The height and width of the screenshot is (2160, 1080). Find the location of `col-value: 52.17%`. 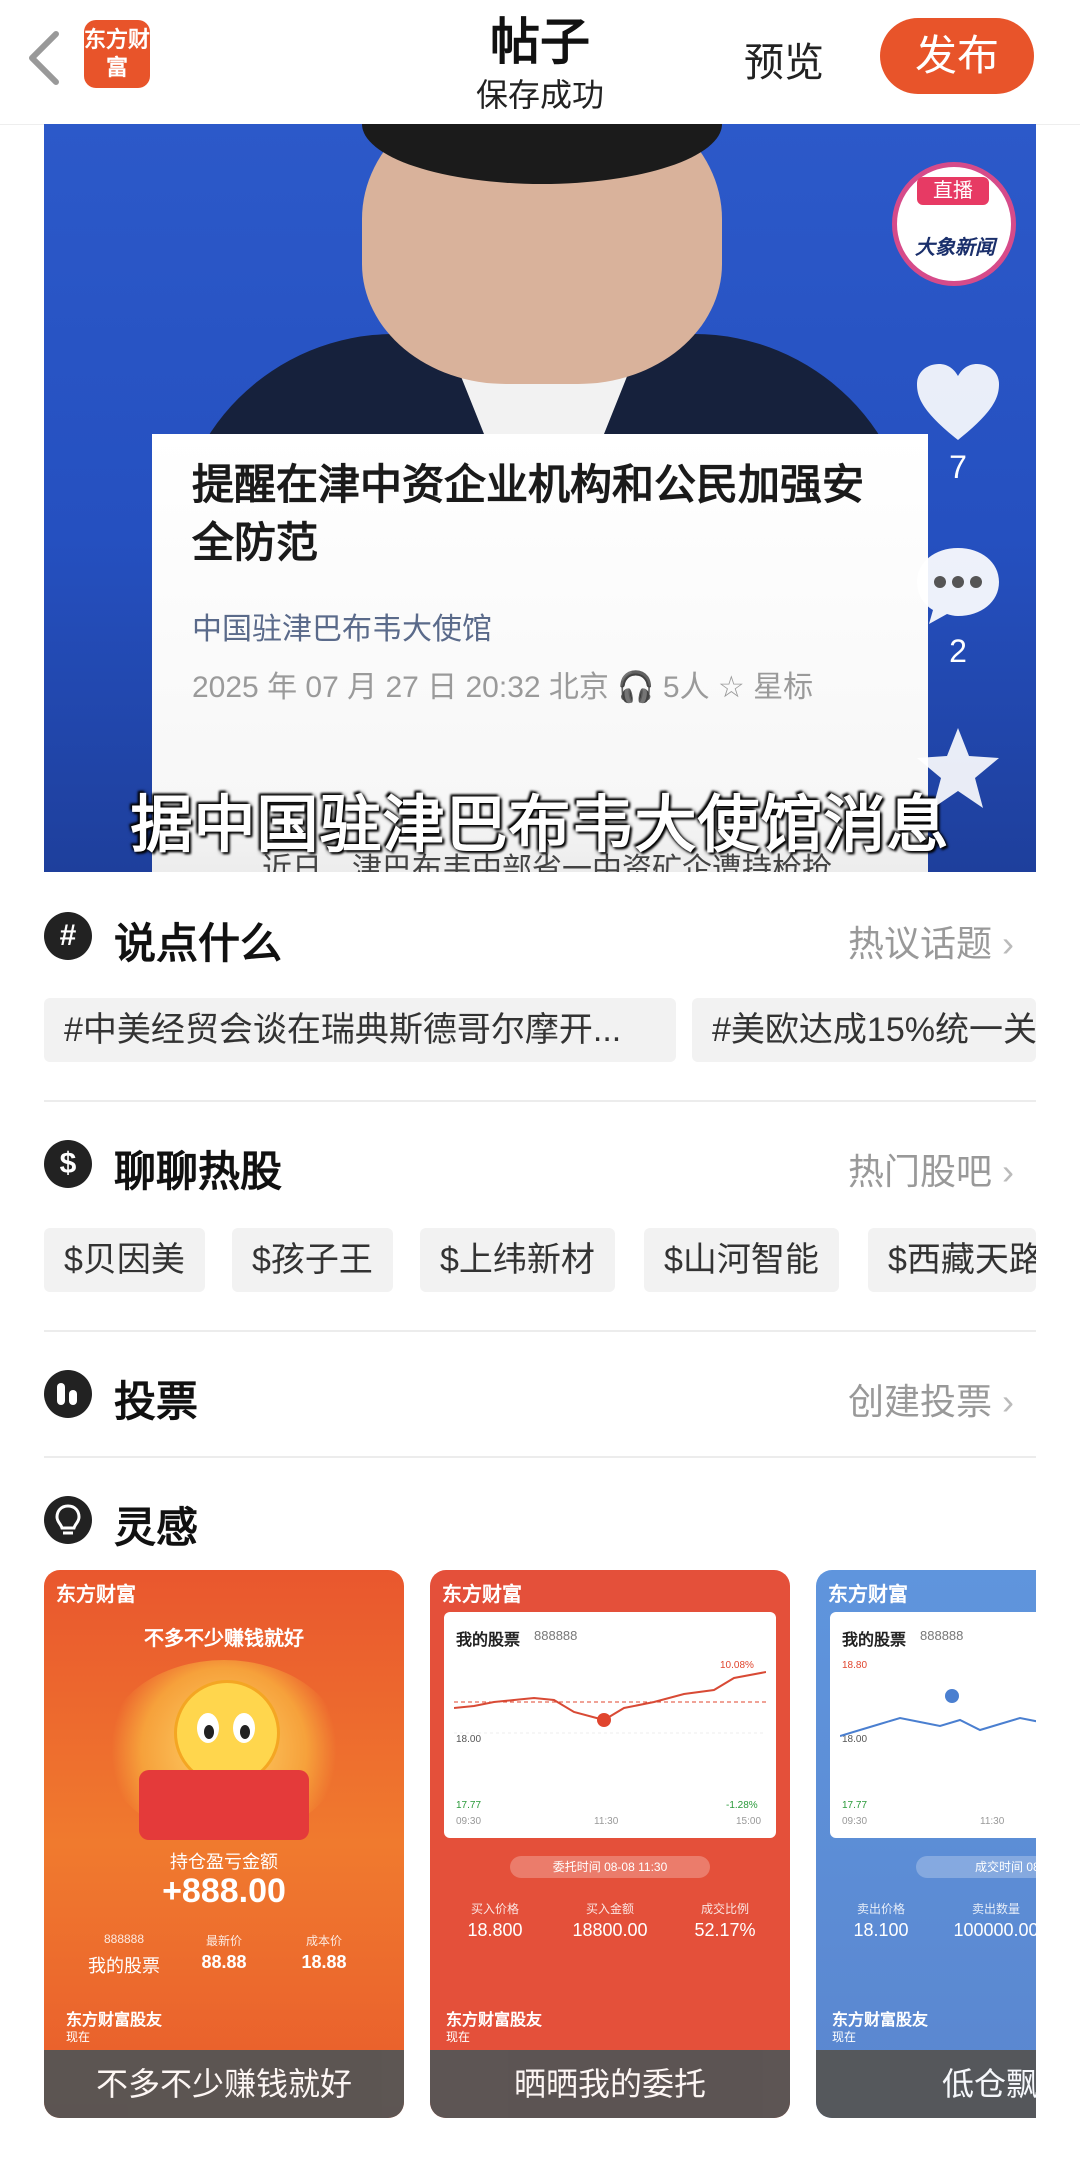

col-value: 52.17% is located at coordinates (725, 1930).